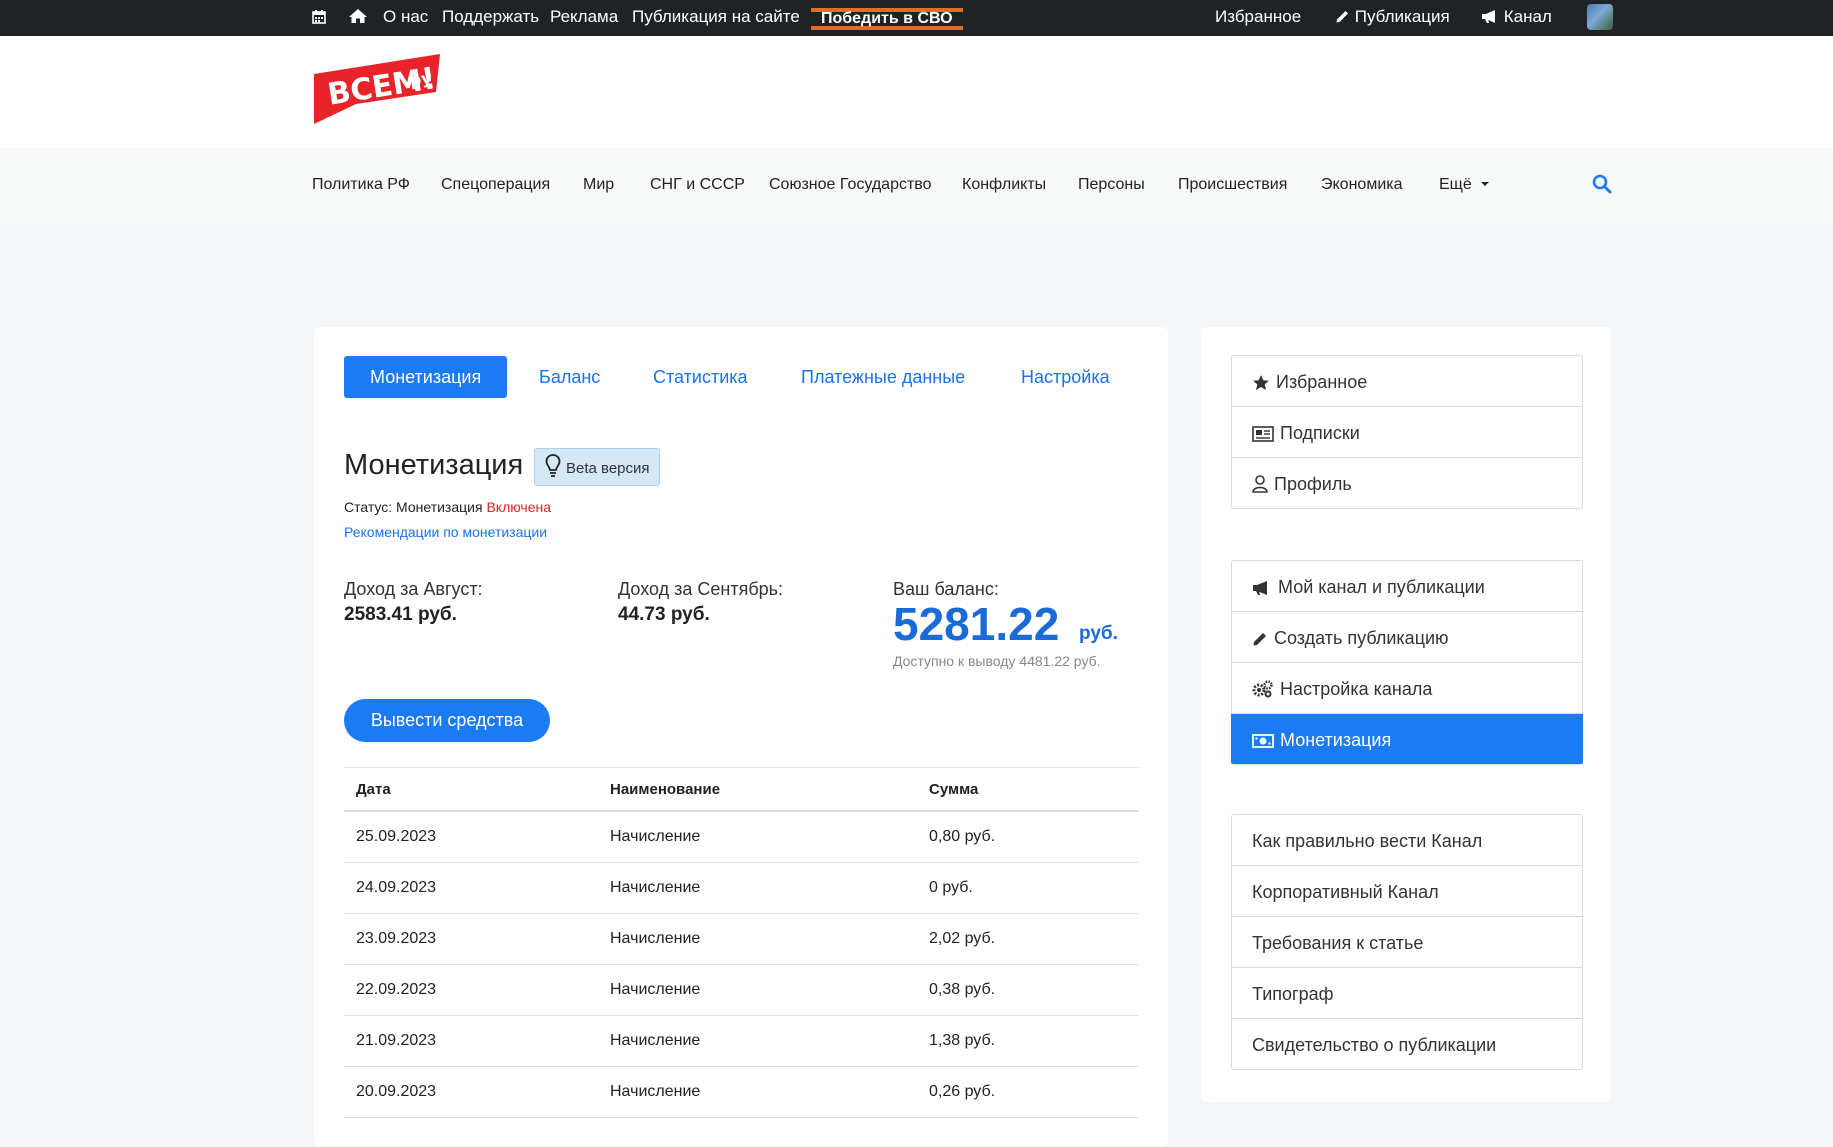  I want to click on cell-amount: 0,38 руб., so click(962, 989).